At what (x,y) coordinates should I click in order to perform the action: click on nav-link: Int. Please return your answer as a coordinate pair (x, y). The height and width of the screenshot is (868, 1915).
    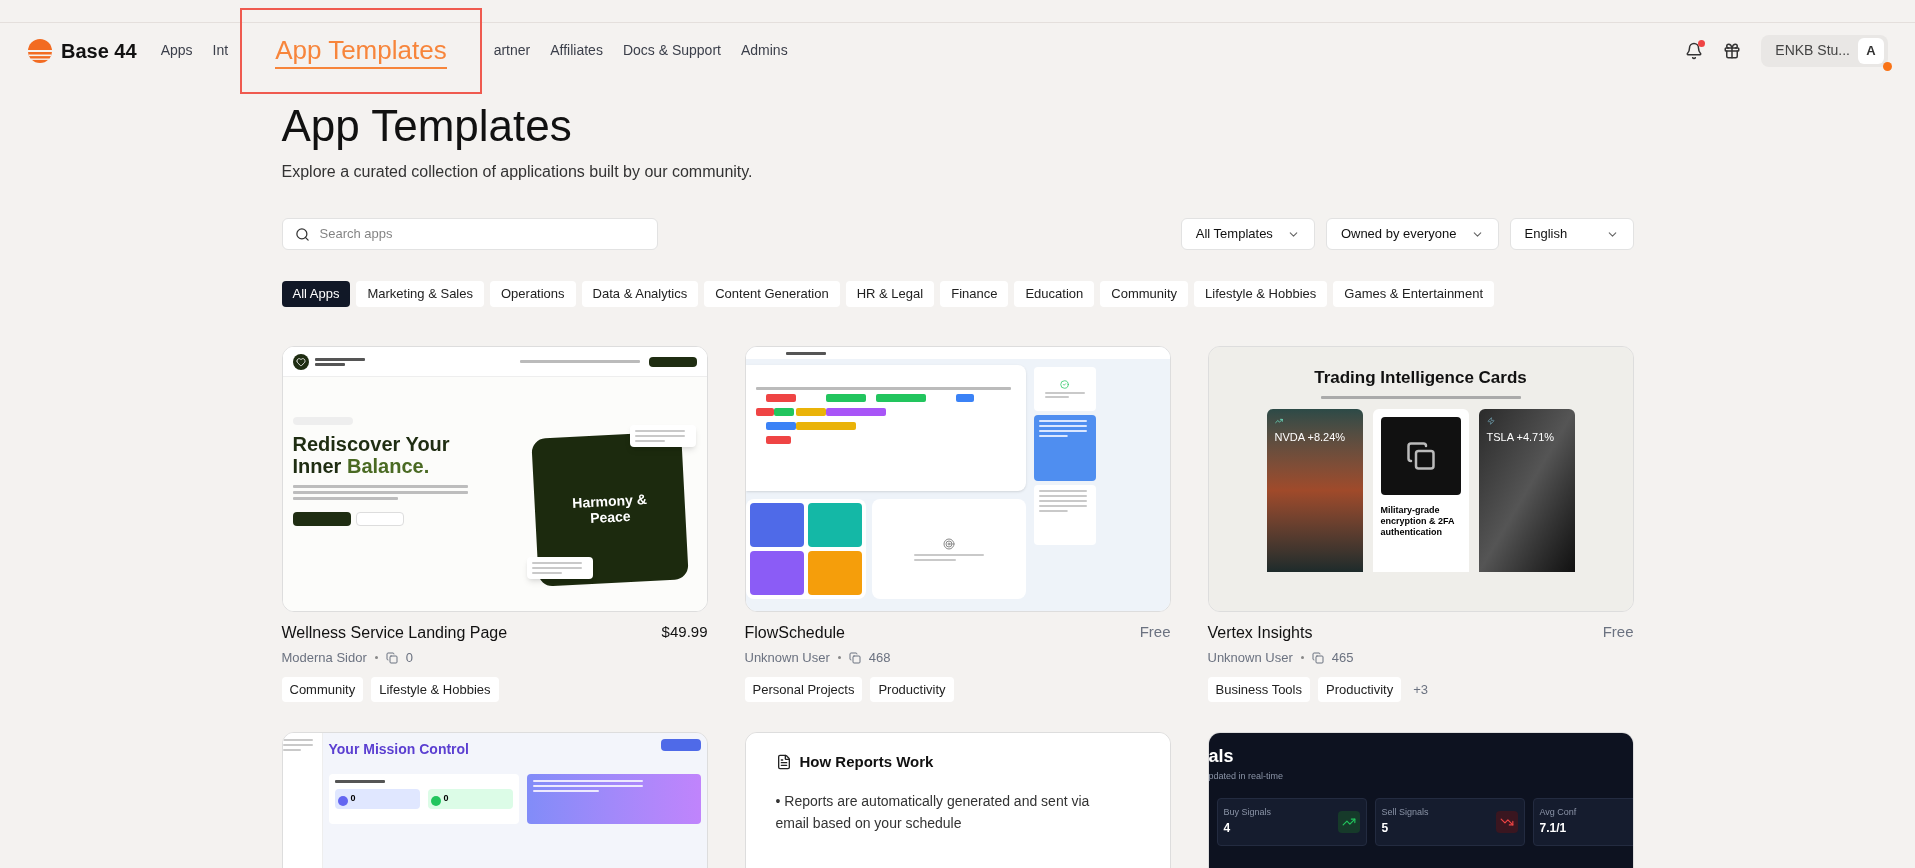
    Looking at the image, I should click on (220, 50).